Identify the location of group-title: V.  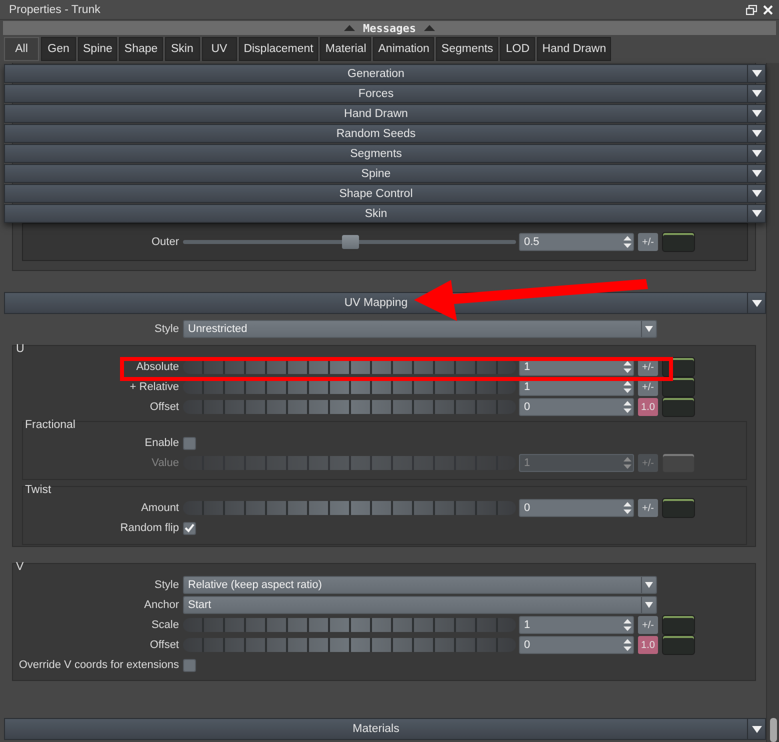
(20, 568).